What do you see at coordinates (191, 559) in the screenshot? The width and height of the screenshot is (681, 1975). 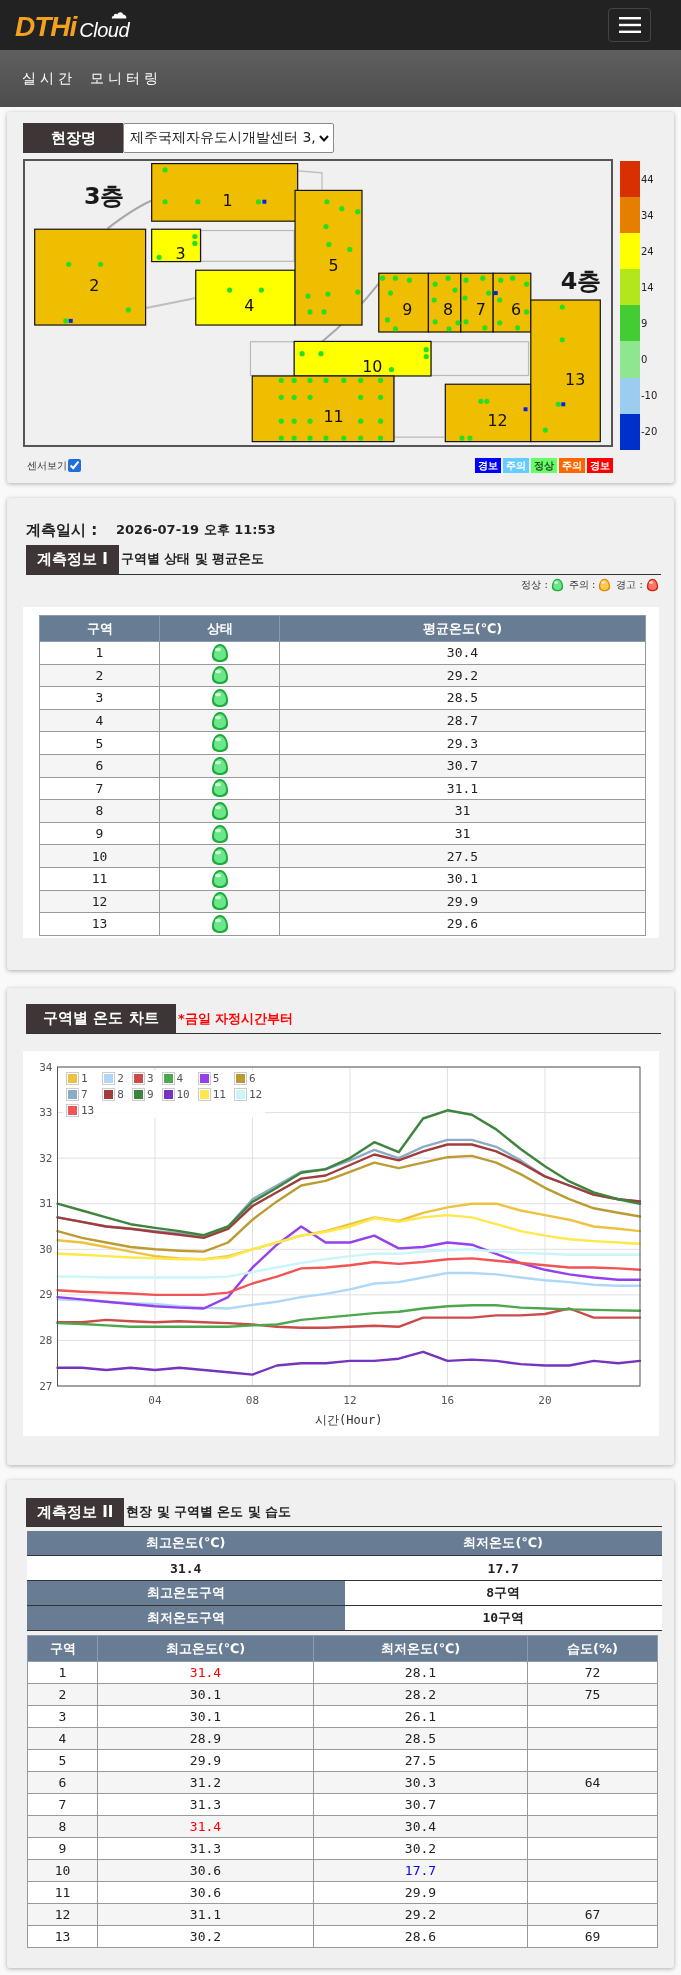 I see `section-subtitle: 구역별 상태 및 평균온도` at bounding box center [191, 559].